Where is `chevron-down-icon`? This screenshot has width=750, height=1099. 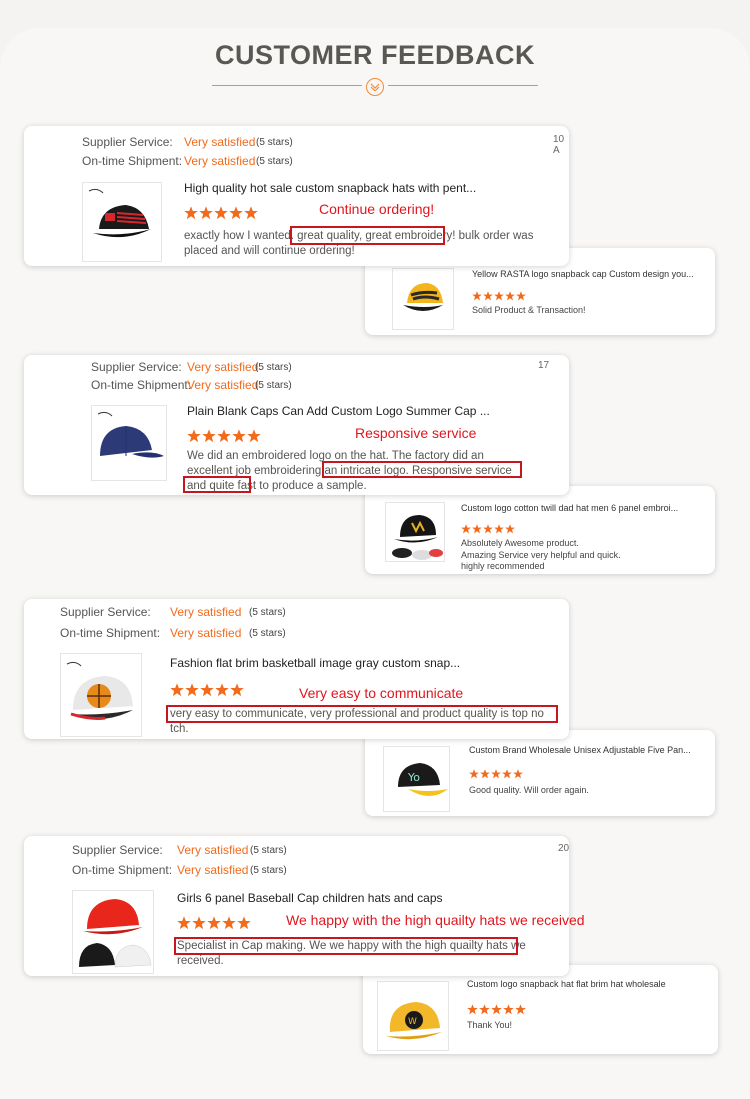
chevron-down-icon is located at coordinates (375, 87).